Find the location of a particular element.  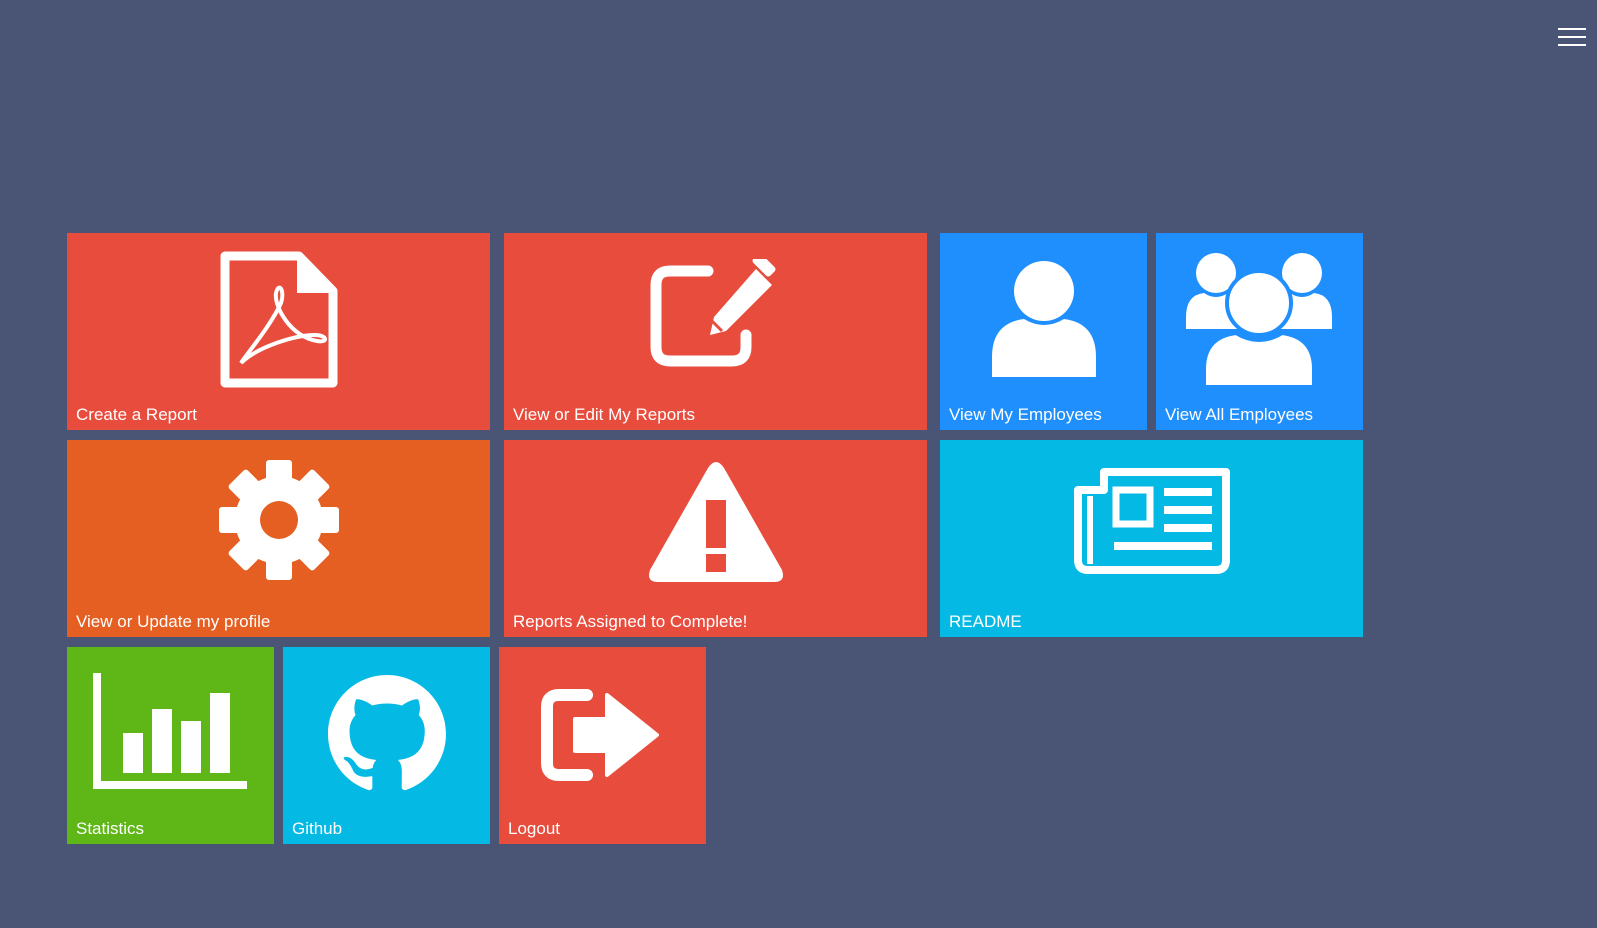

tile-readme: README is located at coordinates (1151, 538).